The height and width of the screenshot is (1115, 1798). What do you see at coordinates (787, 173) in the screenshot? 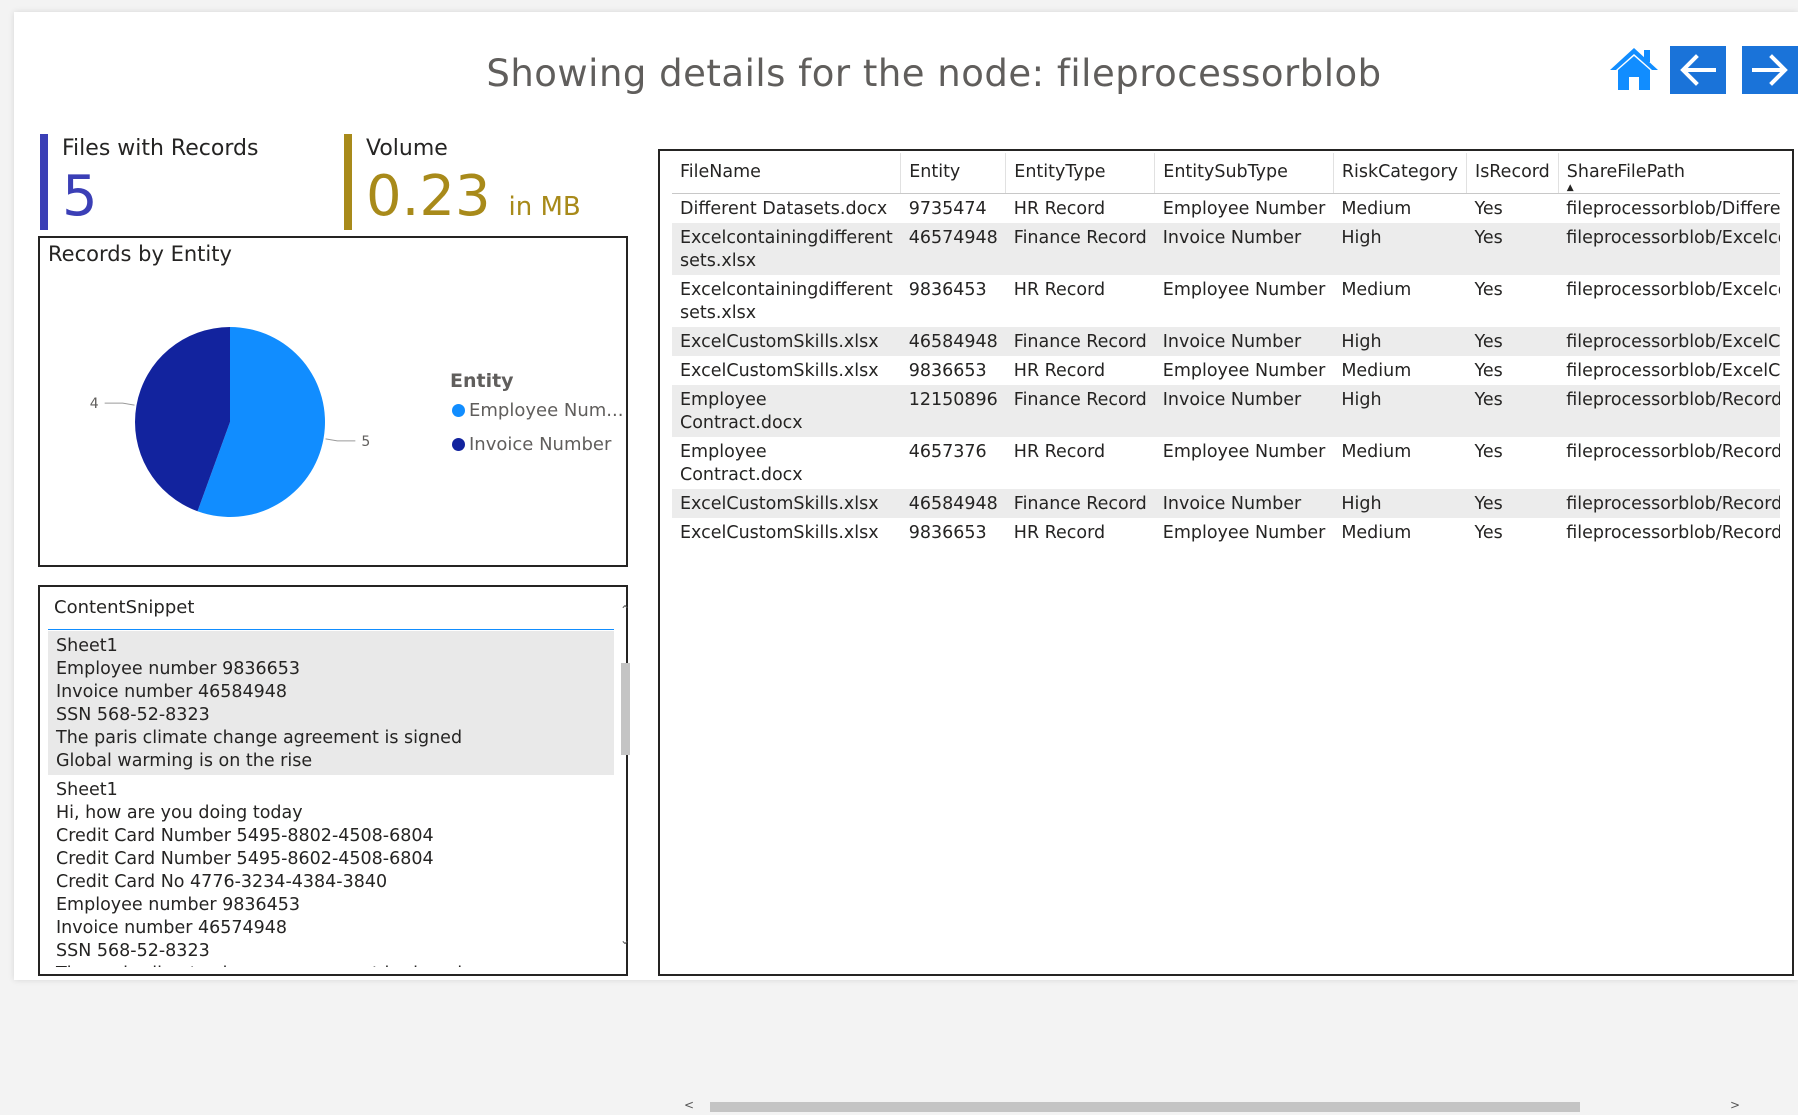
I see `column-header-filename: FileName` at bounding box center [787, 173].